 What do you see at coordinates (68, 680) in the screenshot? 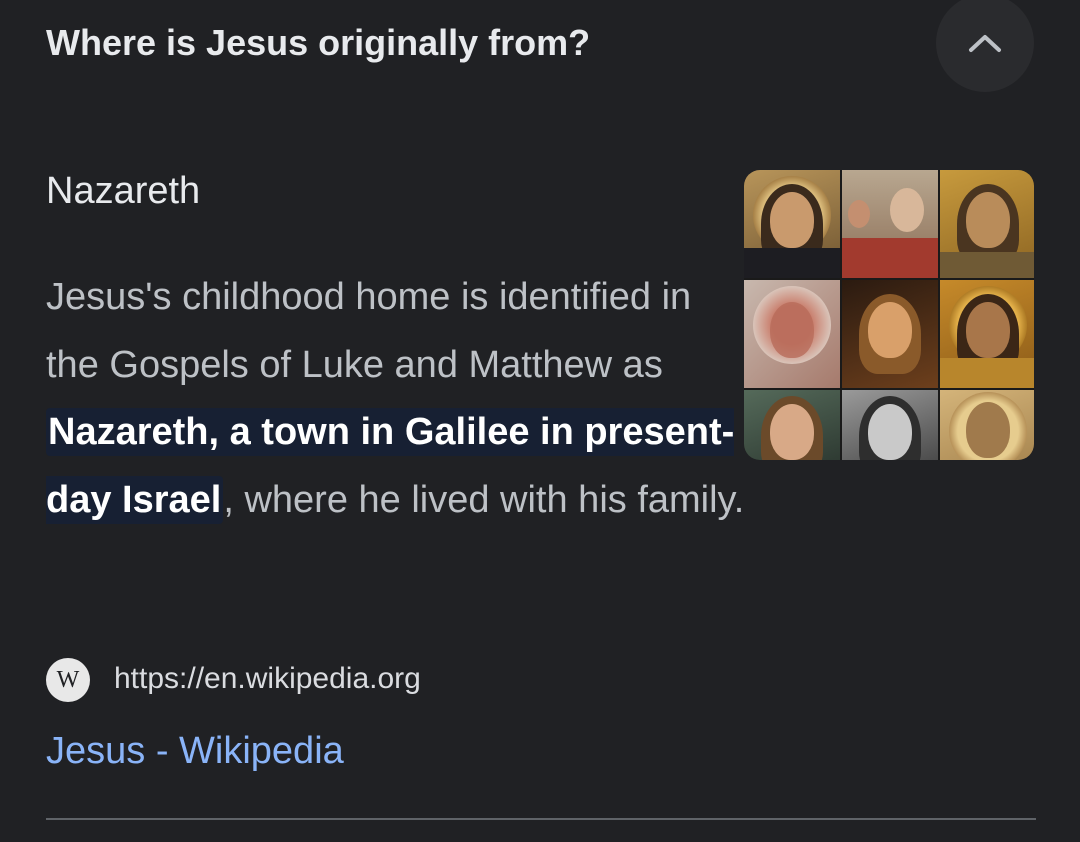
I see `wikipedia-icon: W` at bounding box center [68, 680].